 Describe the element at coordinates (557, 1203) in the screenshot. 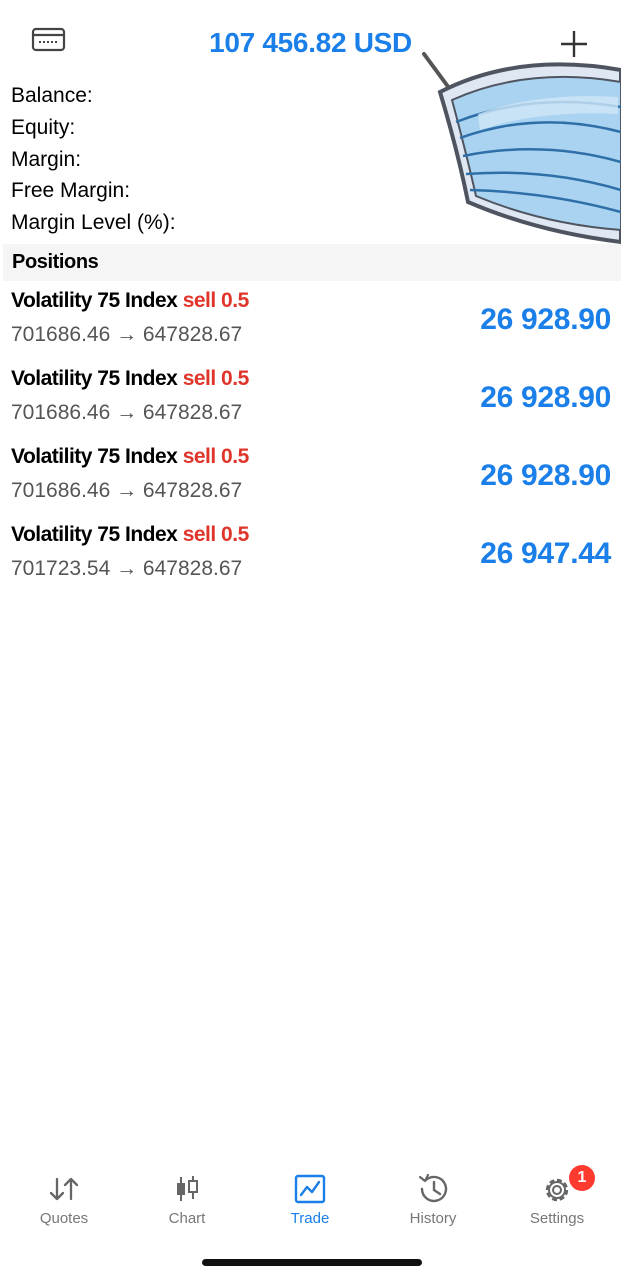

I see `tab-settings: 1 Settings` at that location.